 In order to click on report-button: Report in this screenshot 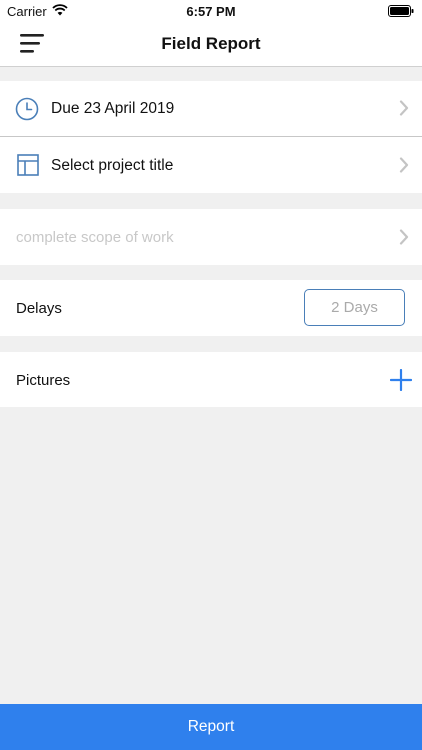, I will do `click(211, 727)`.